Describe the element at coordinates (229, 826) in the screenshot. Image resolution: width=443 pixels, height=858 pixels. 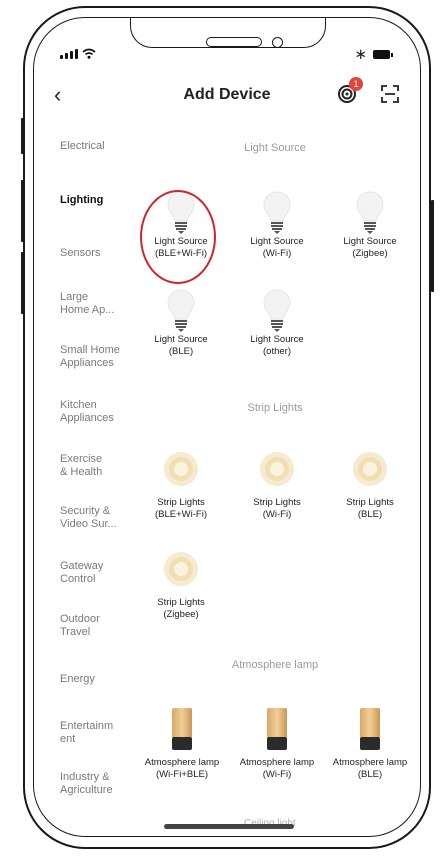
I see `home-indicator` at that location.